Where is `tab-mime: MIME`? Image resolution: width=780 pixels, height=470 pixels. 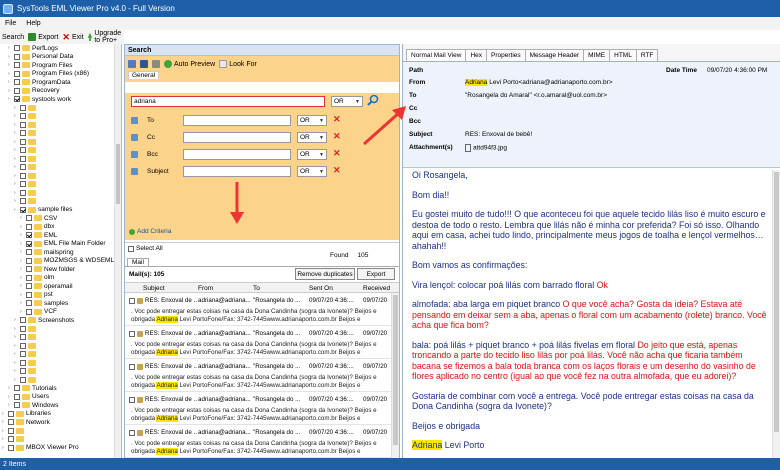 tab-mime: MIME is located at coordinates (597, 55).